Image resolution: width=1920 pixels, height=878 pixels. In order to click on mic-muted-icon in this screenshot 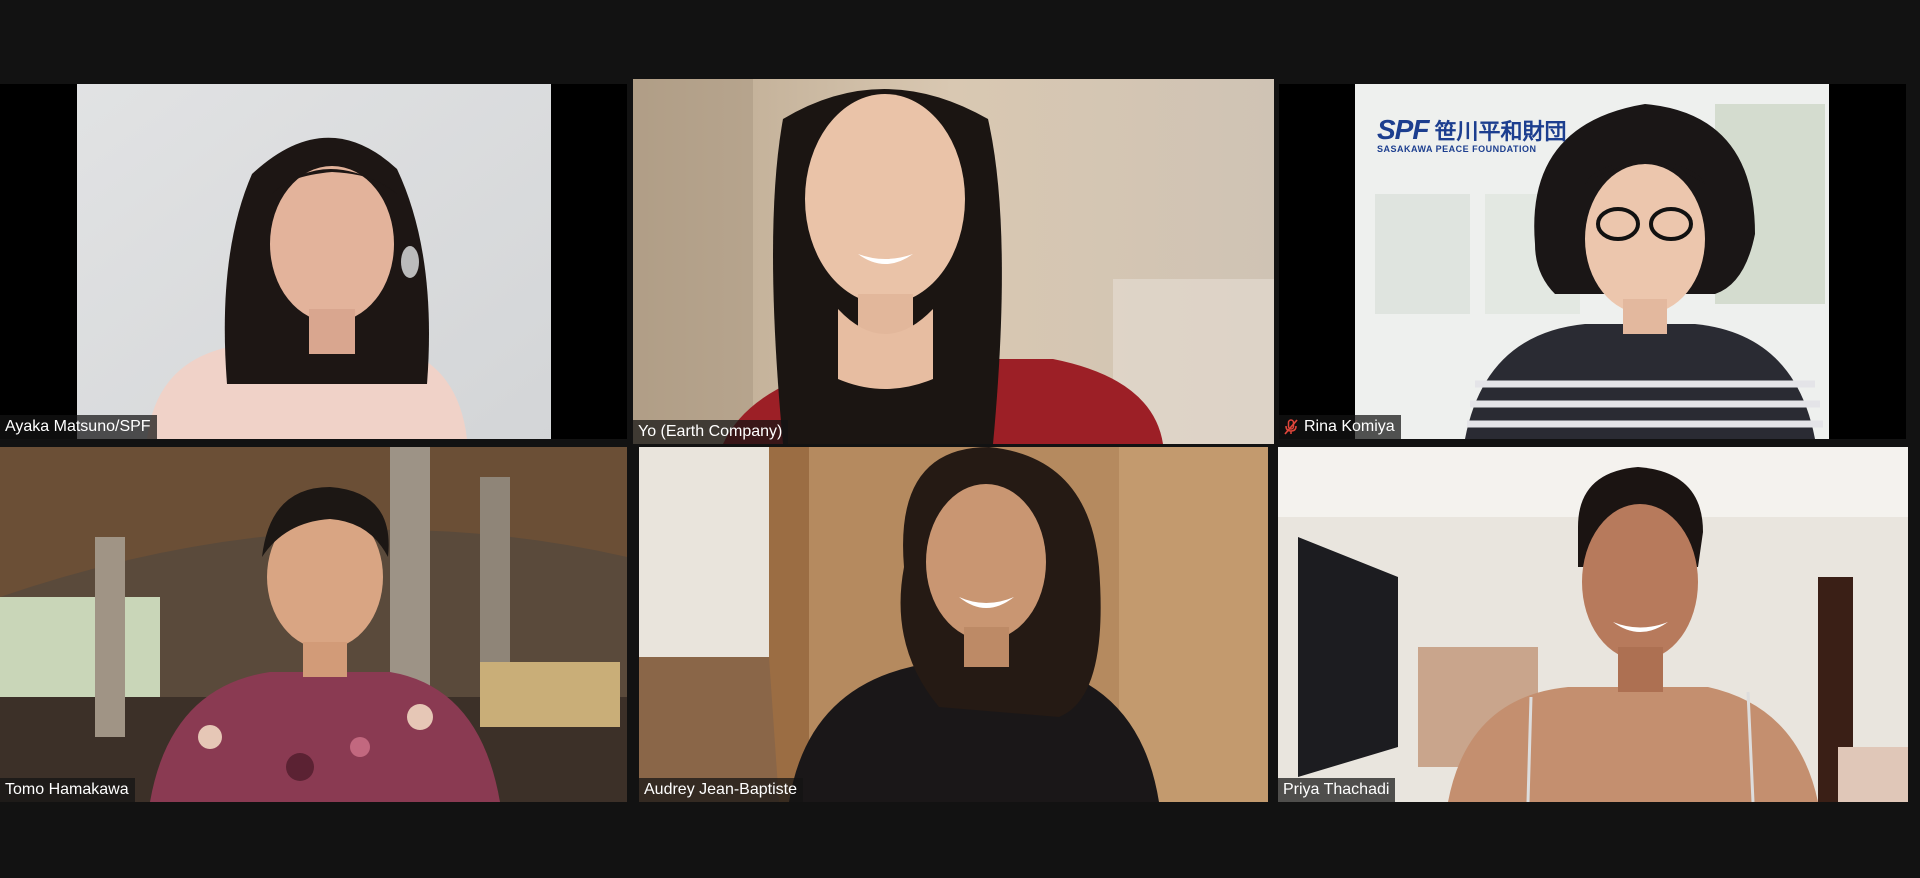, I will do `click(1291, 427)`.